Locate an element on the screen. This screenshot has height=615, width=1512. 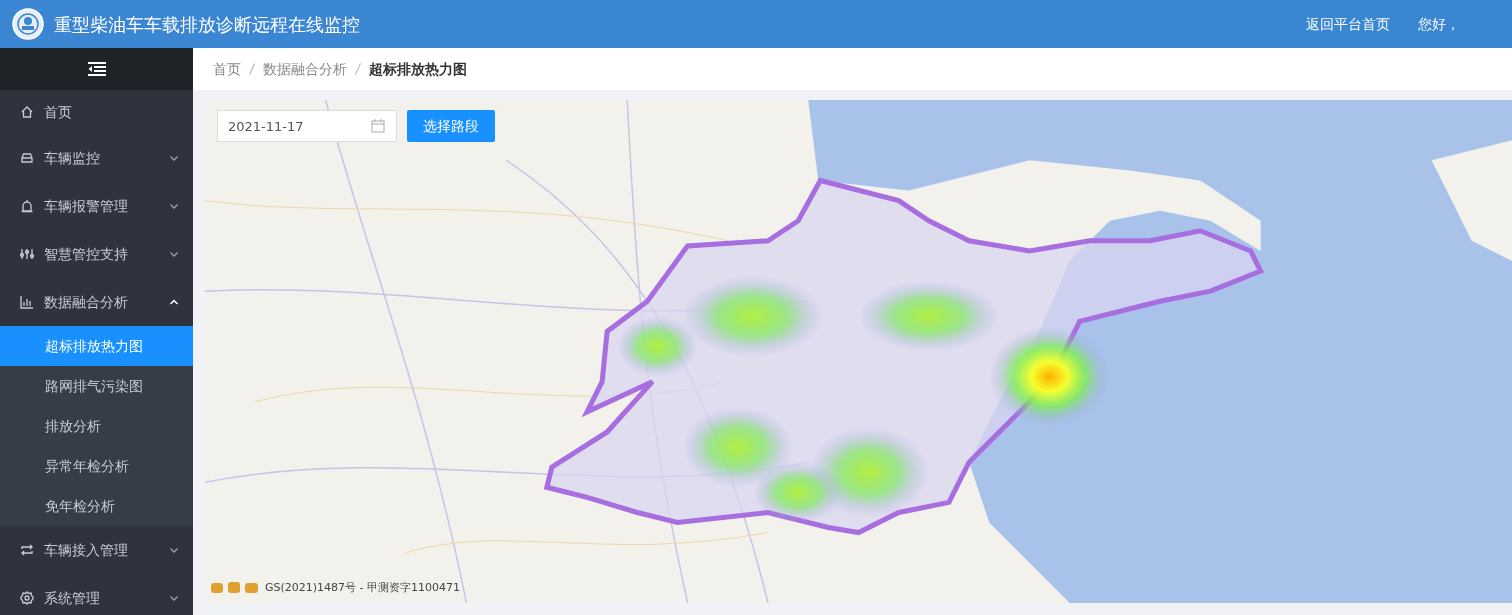
sidebar-item: 首页 is located at coordinates (96, 112).